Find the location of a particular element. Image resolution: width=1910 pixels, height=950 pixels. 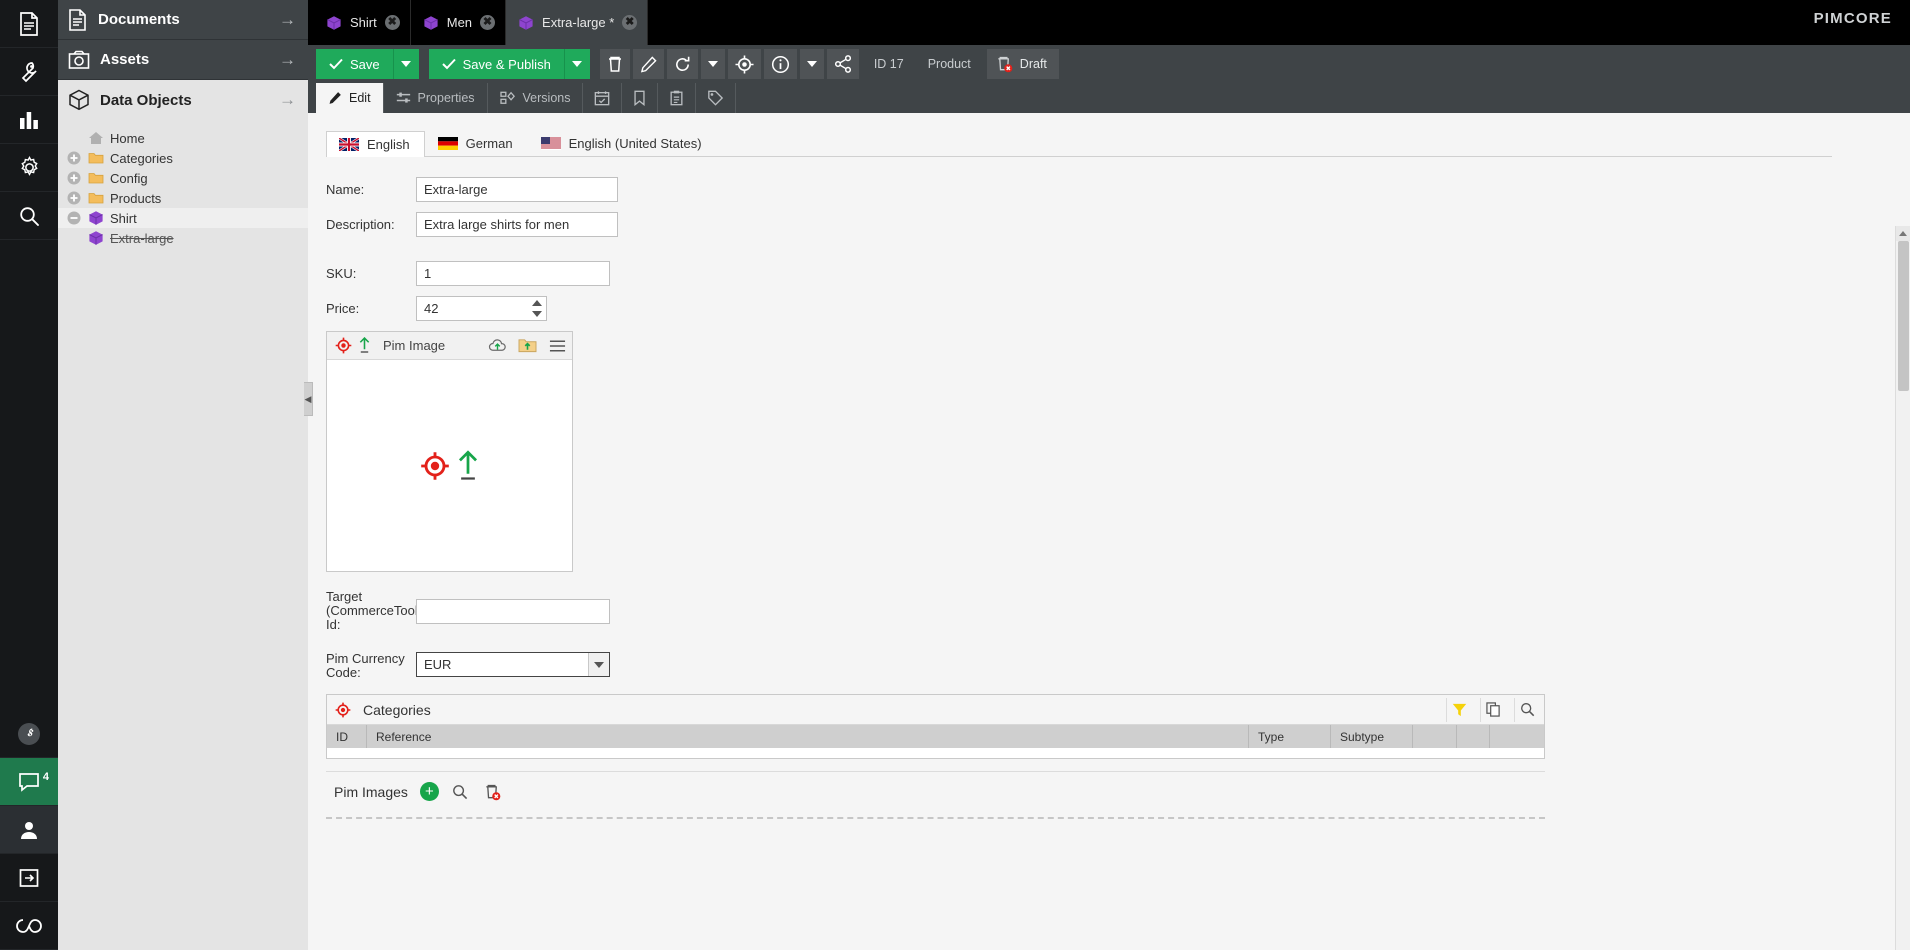

pim-image-menu-button is located at coordinates (557, 346).